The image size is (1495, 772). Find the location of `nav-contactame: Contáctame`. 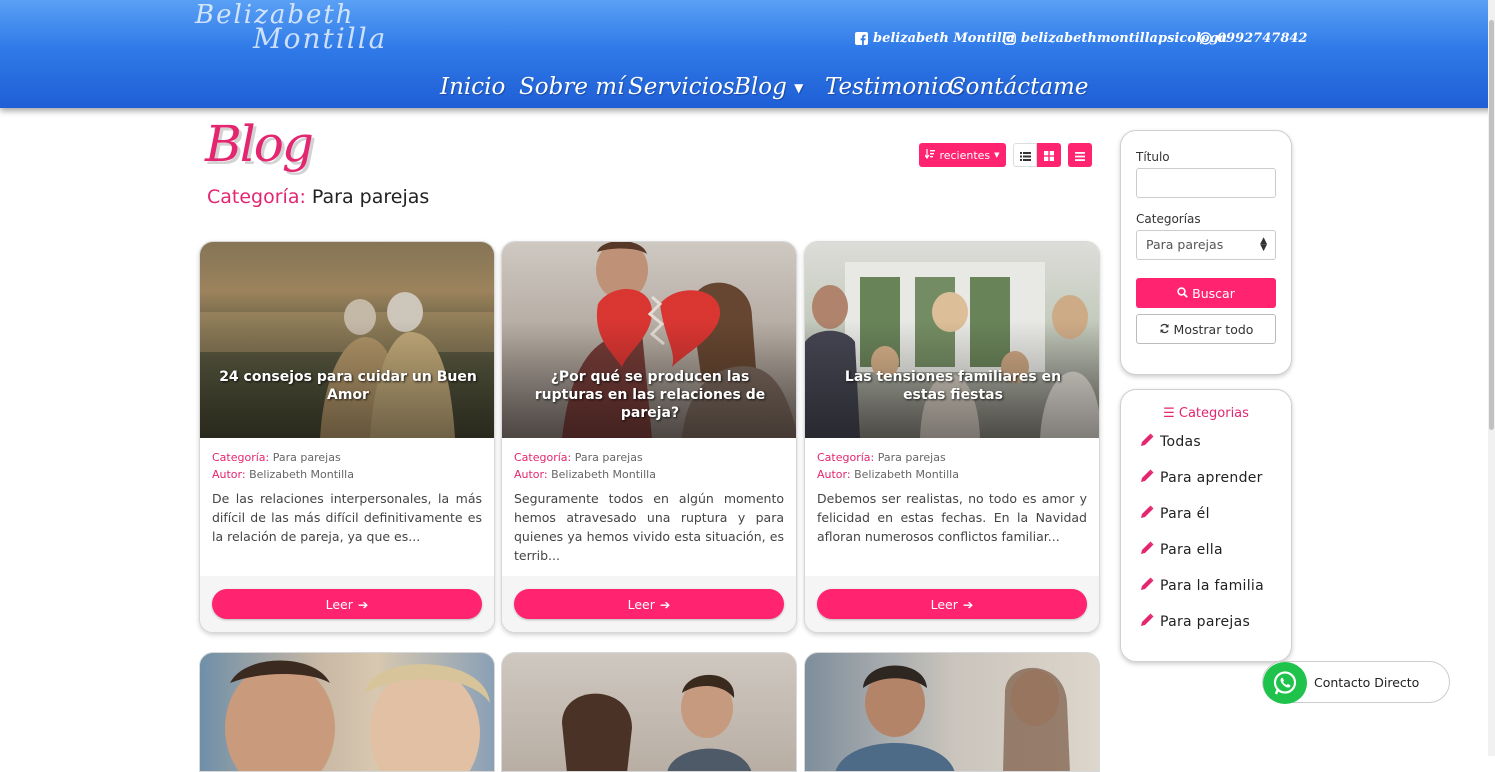

nav-contactame: Contáctame is located at coordinates (1018, 87).